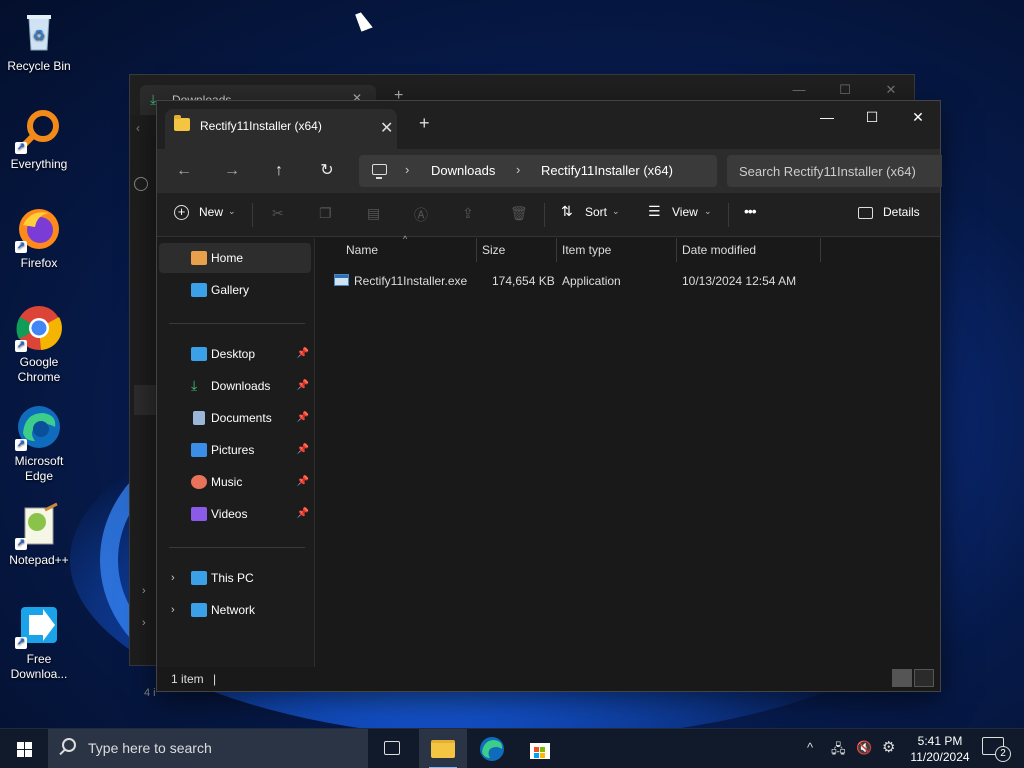  What do you see at coordinates (888, 747) in the screenshot?
I see `settings-gear-icon: ⚙` at bounding box center [888, 747].